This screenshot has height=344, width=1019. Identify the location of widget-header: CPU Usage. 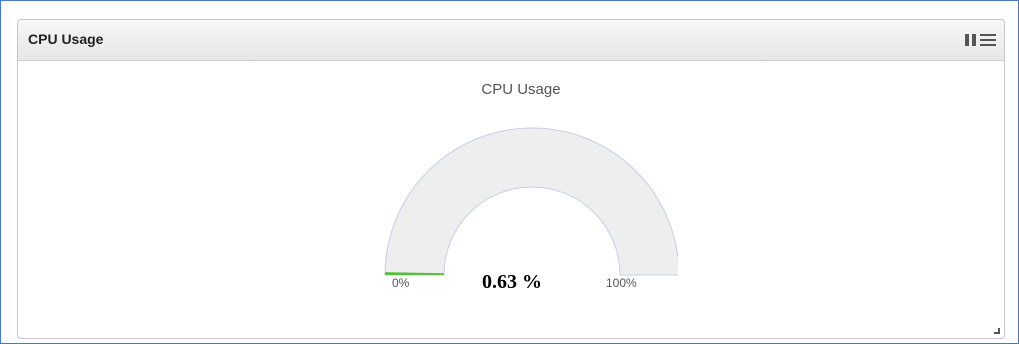
(511, 40).